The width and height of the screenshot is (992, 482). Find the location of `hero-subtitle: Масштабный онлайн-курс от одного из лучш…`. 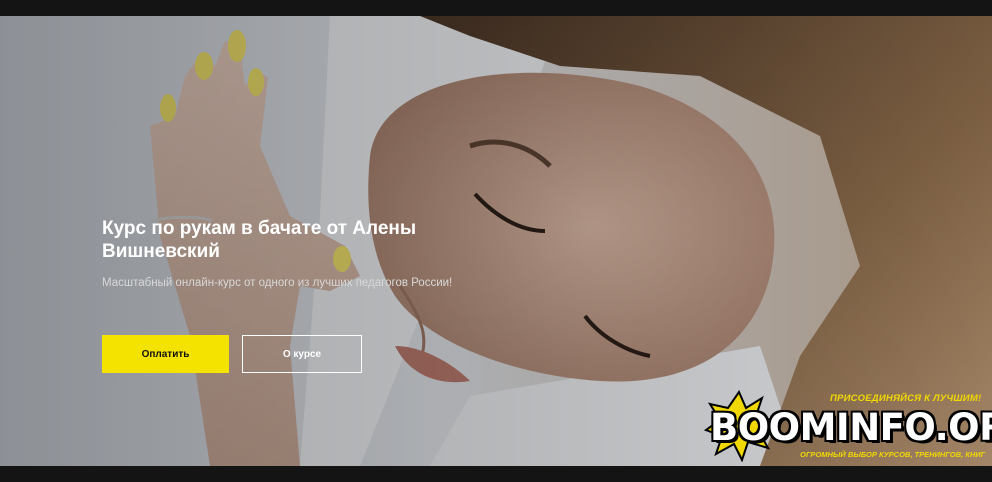

hero-subtitle: Масштабный онлайн-курс от одного из лучш… is located at coordinates (277, 283).